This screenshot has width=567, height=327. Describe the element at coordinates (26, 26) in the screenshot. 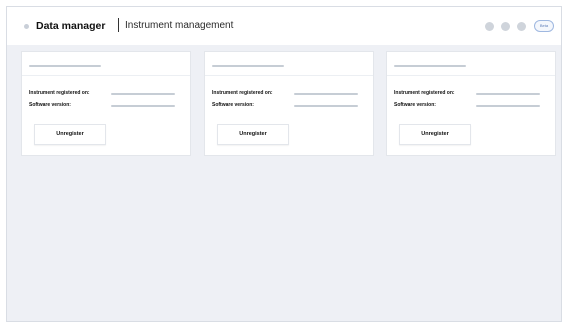

I see `menu-dot-icon` at that location.